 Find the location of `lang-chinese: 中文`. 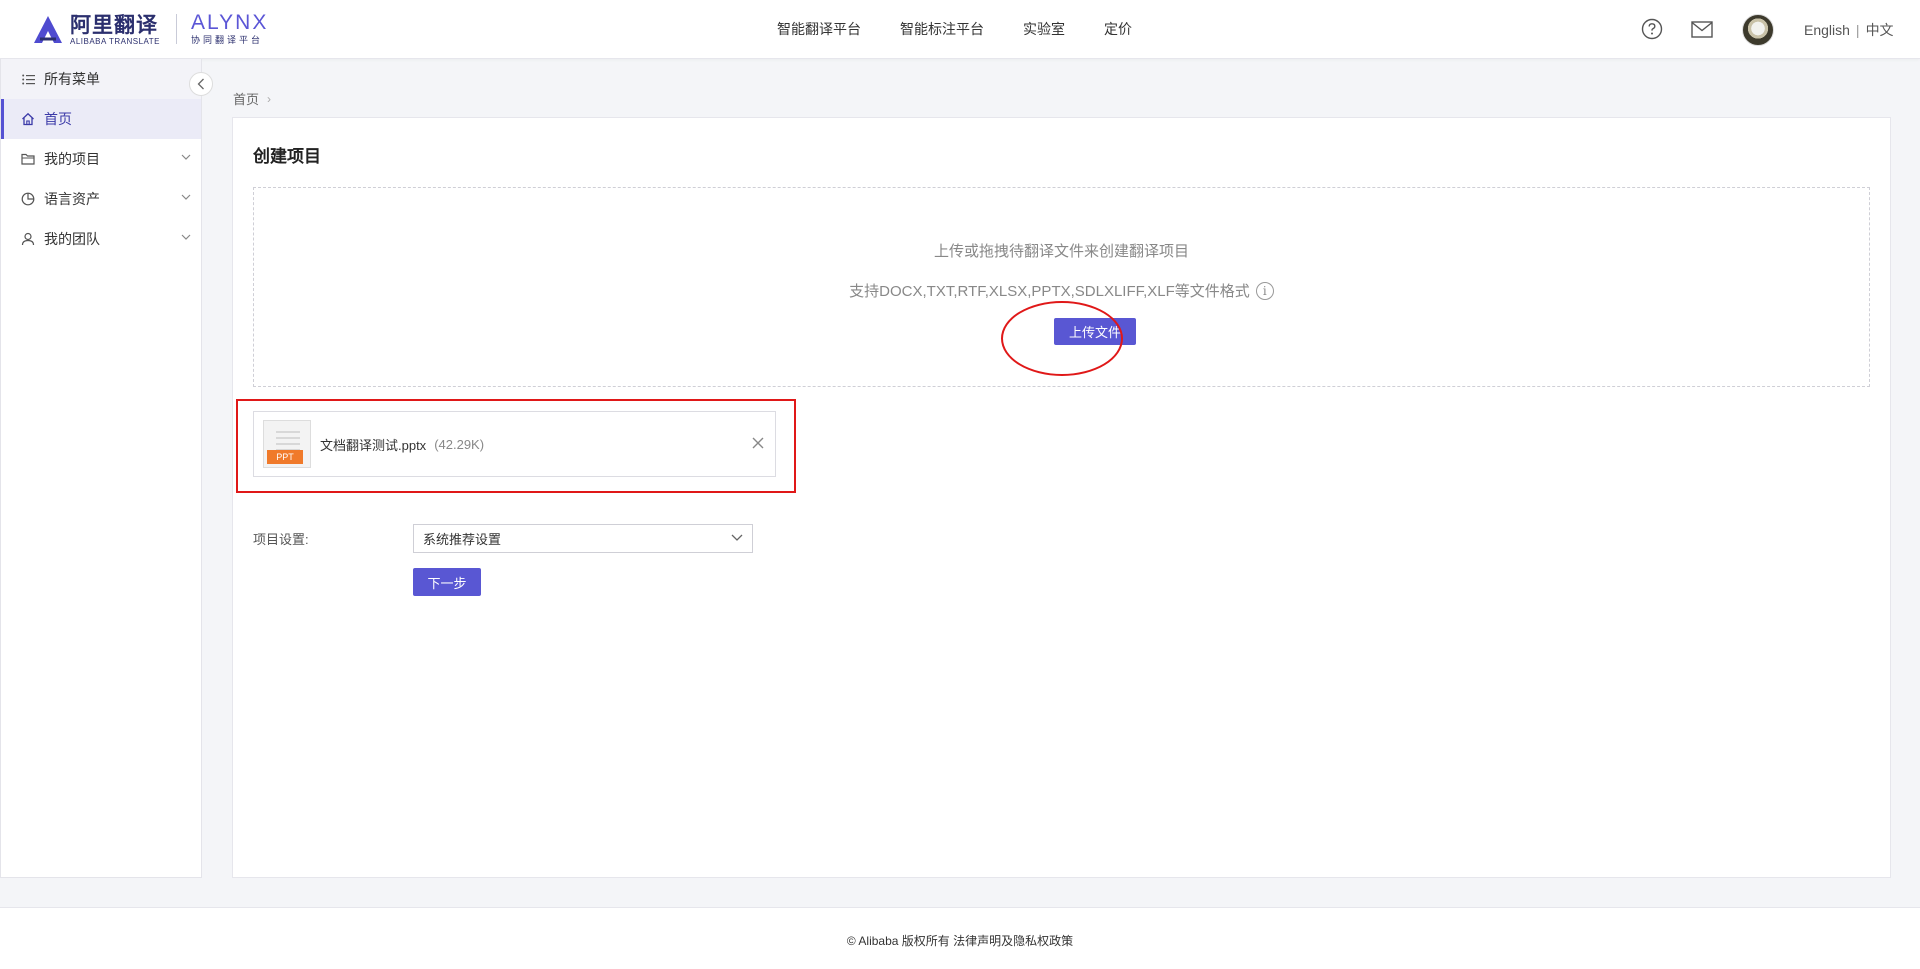

lang-chinese: 中文 is located at coordinates (1880, 30).